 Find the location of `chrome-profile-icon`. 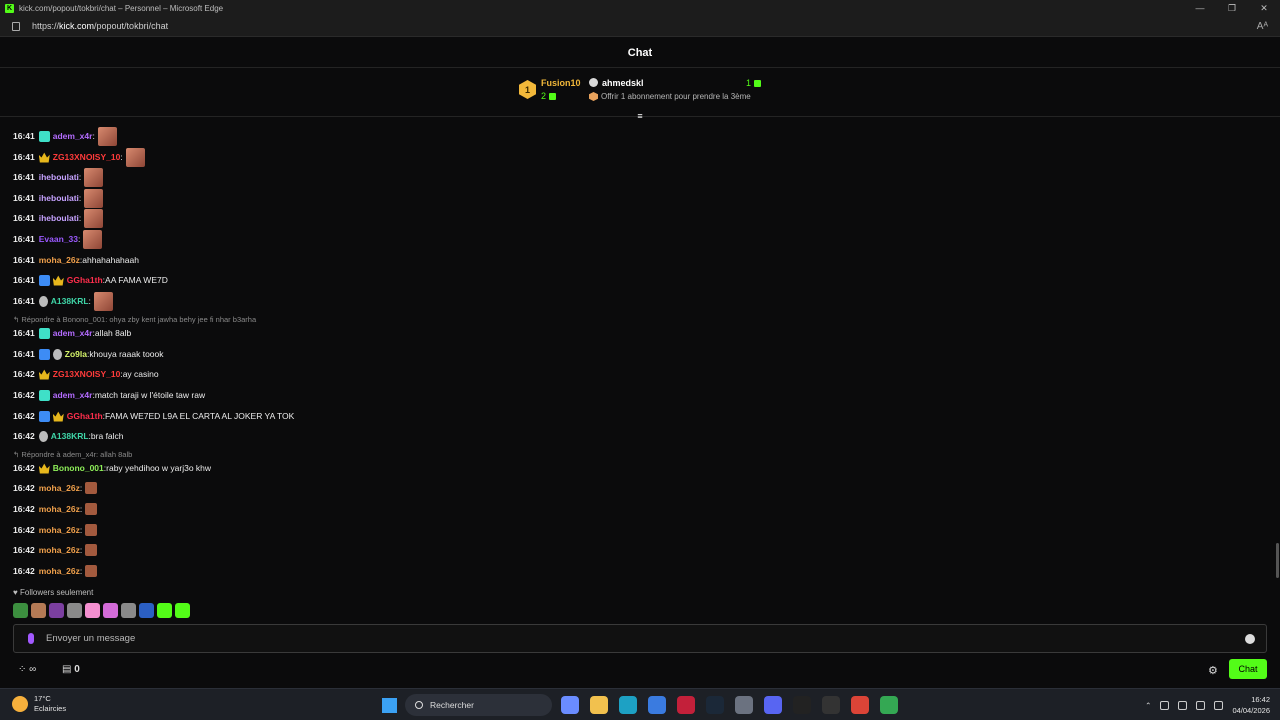

chrome-profile-icon is located at coordinates (889, 705).